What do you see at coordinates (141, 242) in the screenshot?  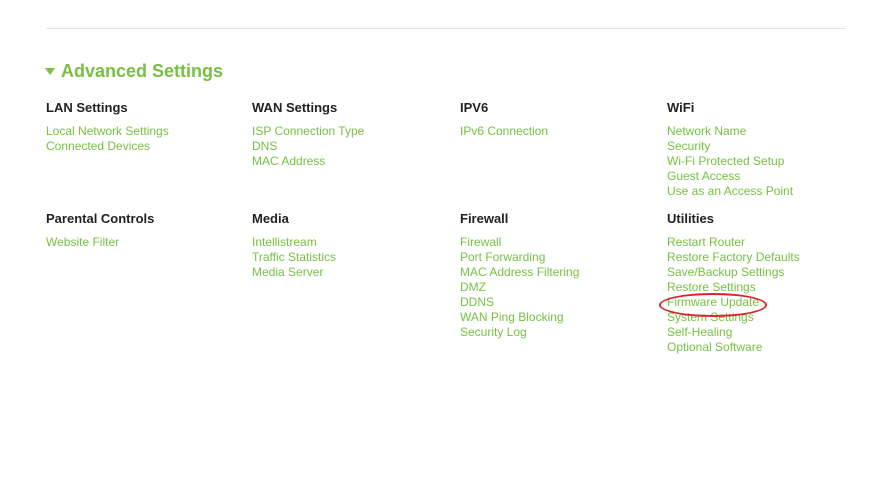 I see `link-website-filter: Website Filter` at bounding box center [141, 242].